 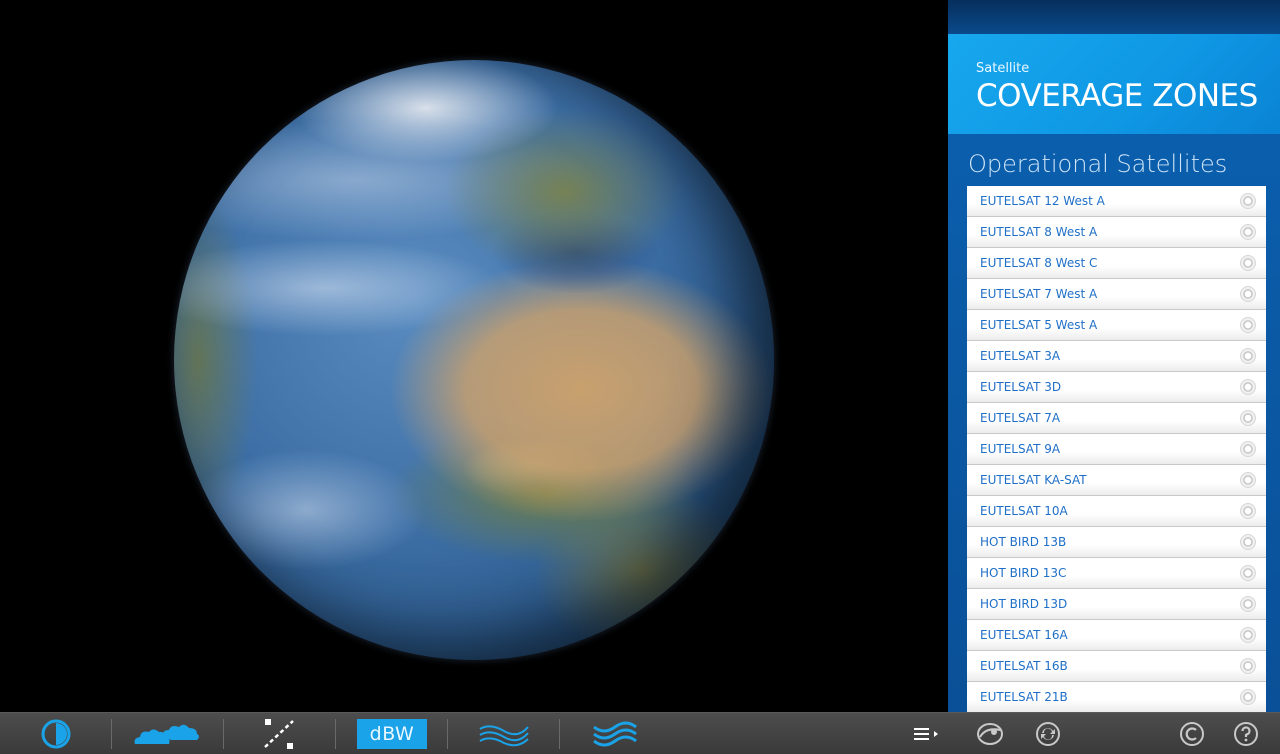 What do you see at coordinates (1023, 573) in the screenshot?
I see `satellite-label: HOT BIRD 13C` at bounding box center [1023, 573].